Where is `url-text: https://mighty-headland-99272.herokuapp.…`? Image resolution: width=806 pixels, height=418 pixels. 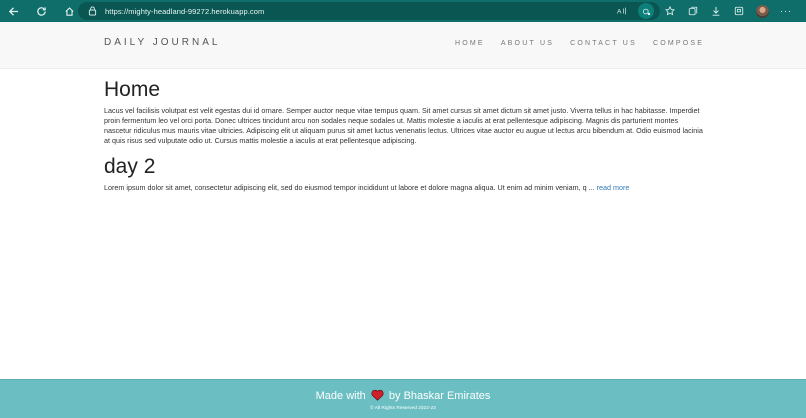
url-text: https://mighty-headland-99272.herokuapp.… is located at coordinates (184, 11).